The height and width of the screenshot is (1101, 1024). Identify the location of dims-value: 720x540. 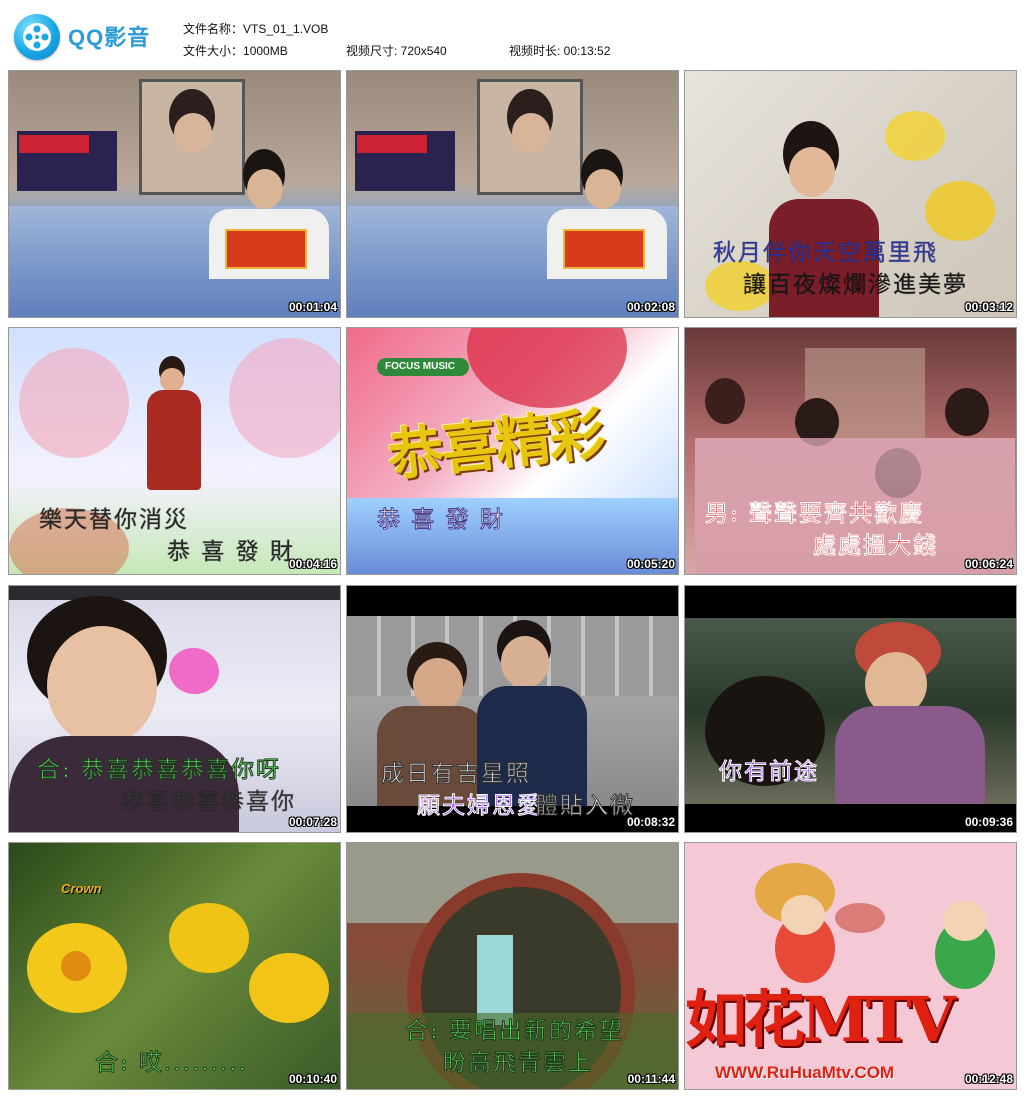
(423, 51).